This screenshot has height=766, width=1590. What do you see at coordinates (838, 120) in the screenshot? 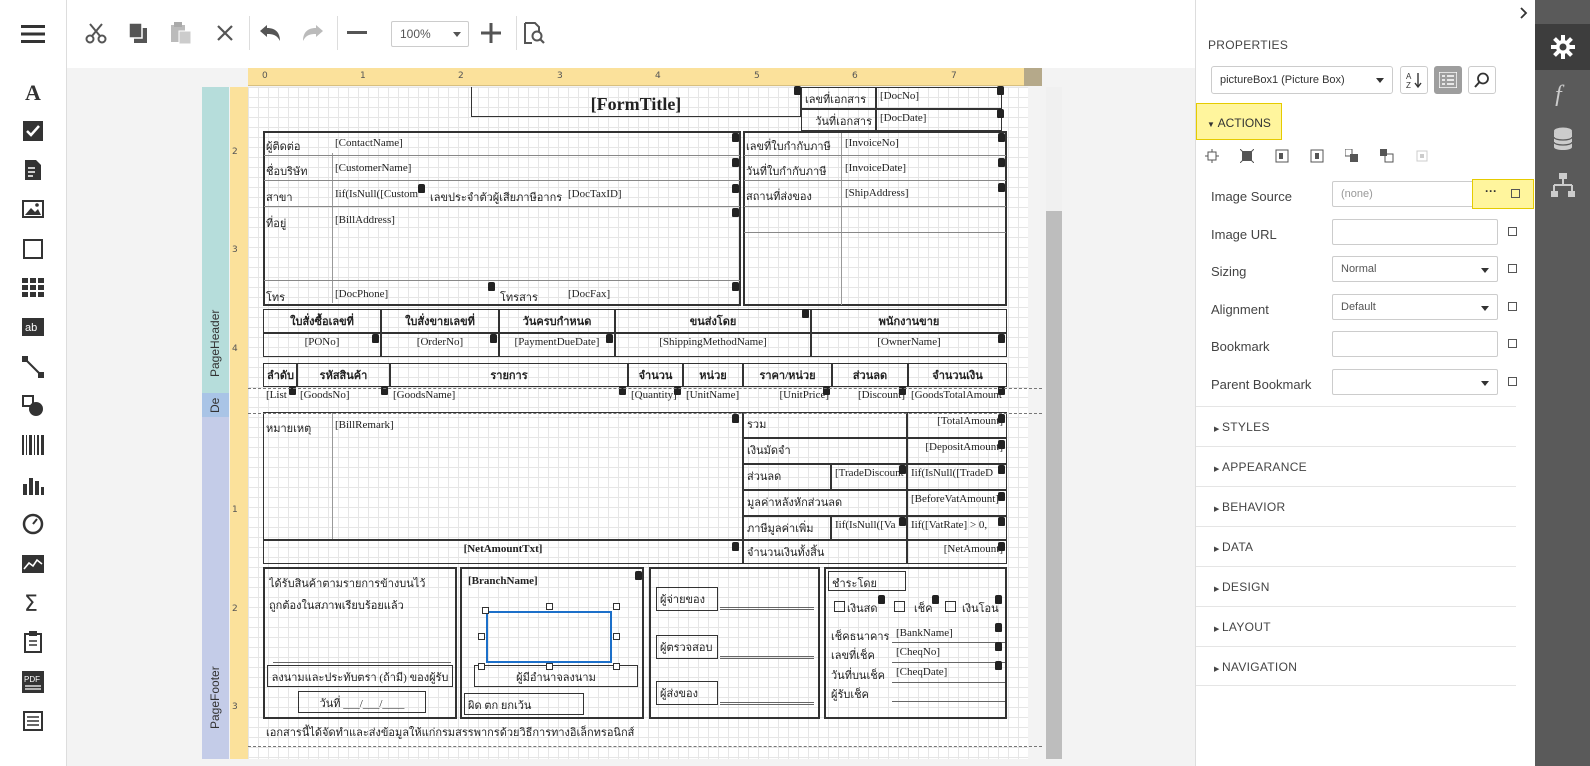
I see `doc-date-label: วันที่เอกสาร` at bounding box center [838, 120].